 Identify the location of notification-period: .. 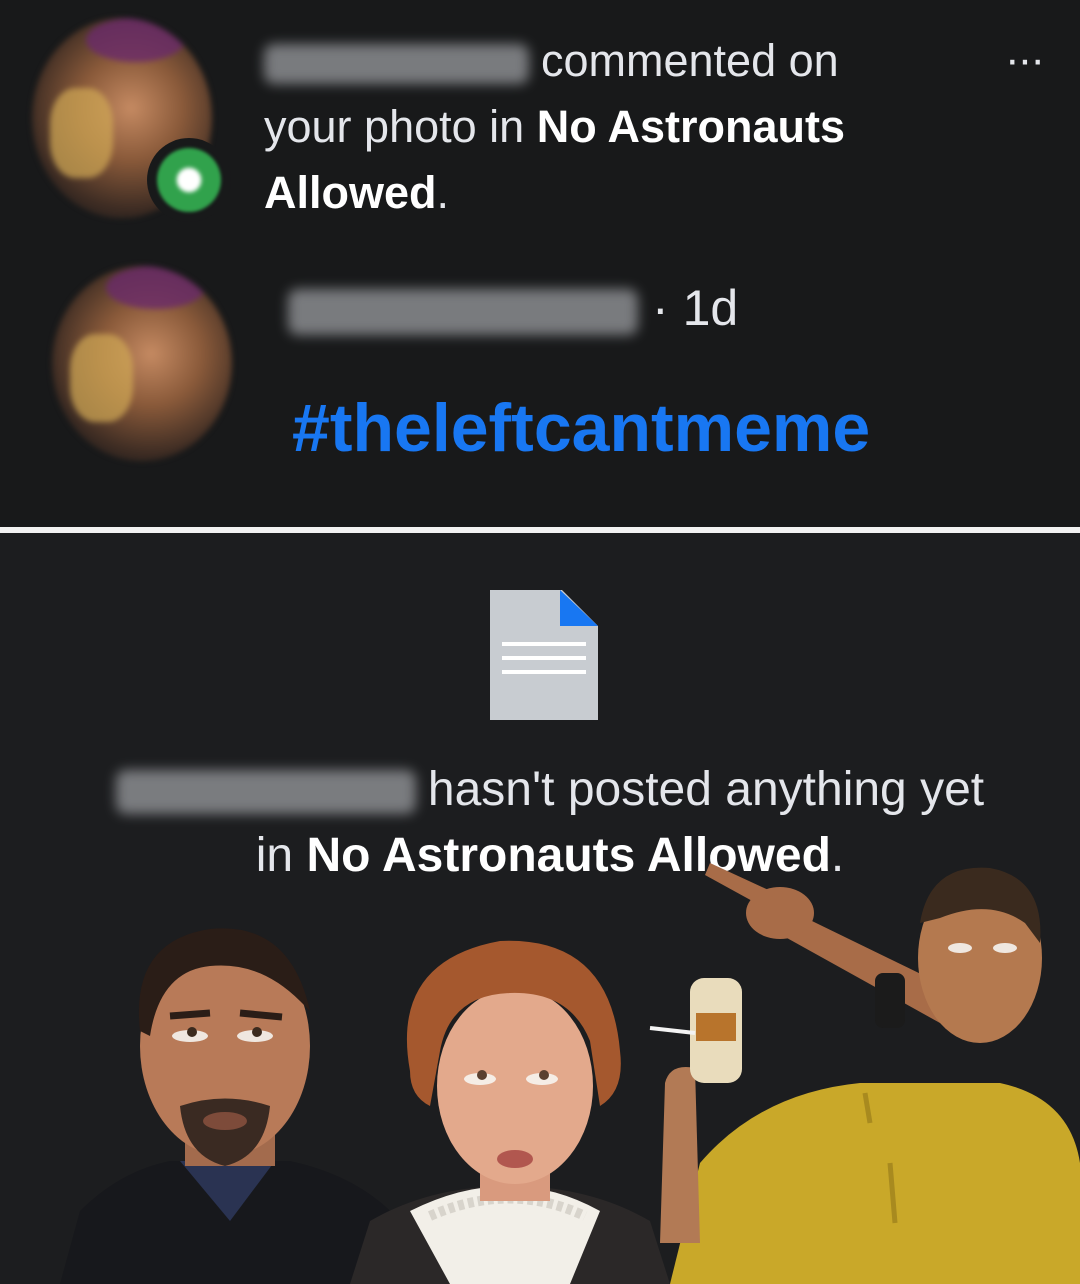
(443, 192).